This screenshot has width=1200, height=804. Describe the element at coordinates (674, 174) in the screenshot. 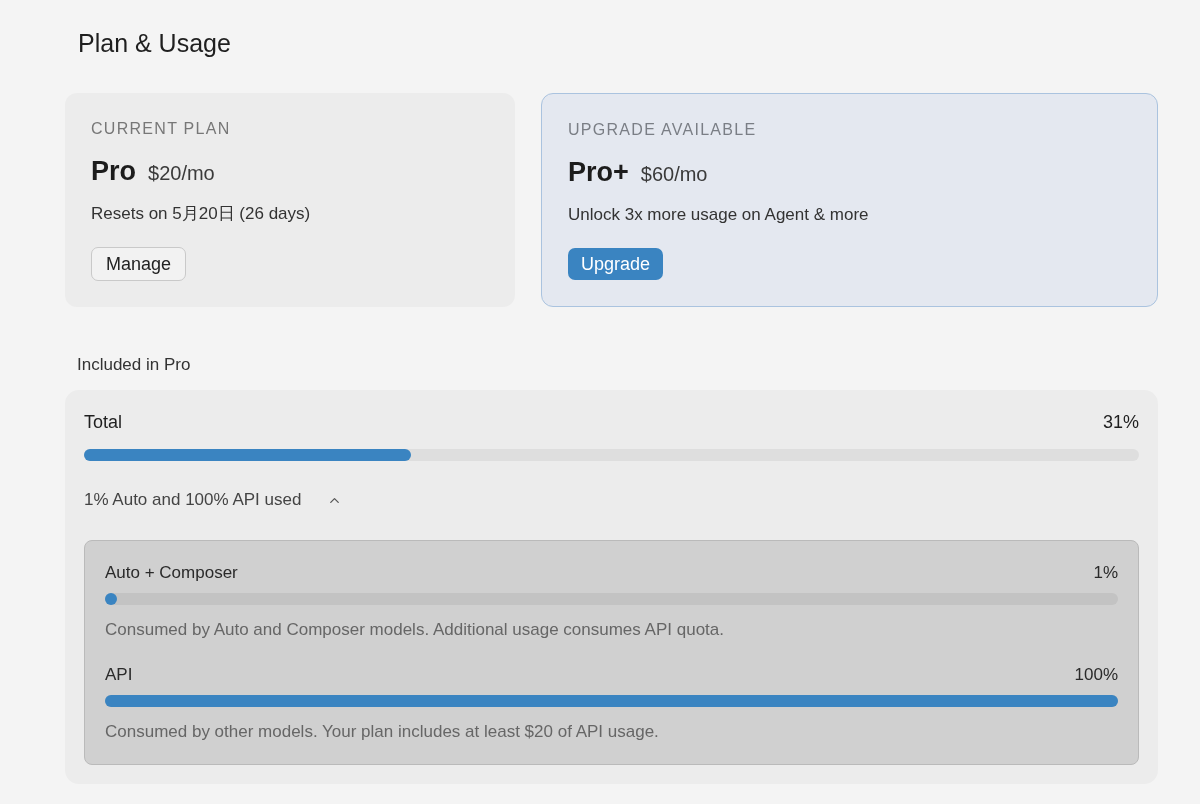

I see `plan-price: $60/mo` at that location.